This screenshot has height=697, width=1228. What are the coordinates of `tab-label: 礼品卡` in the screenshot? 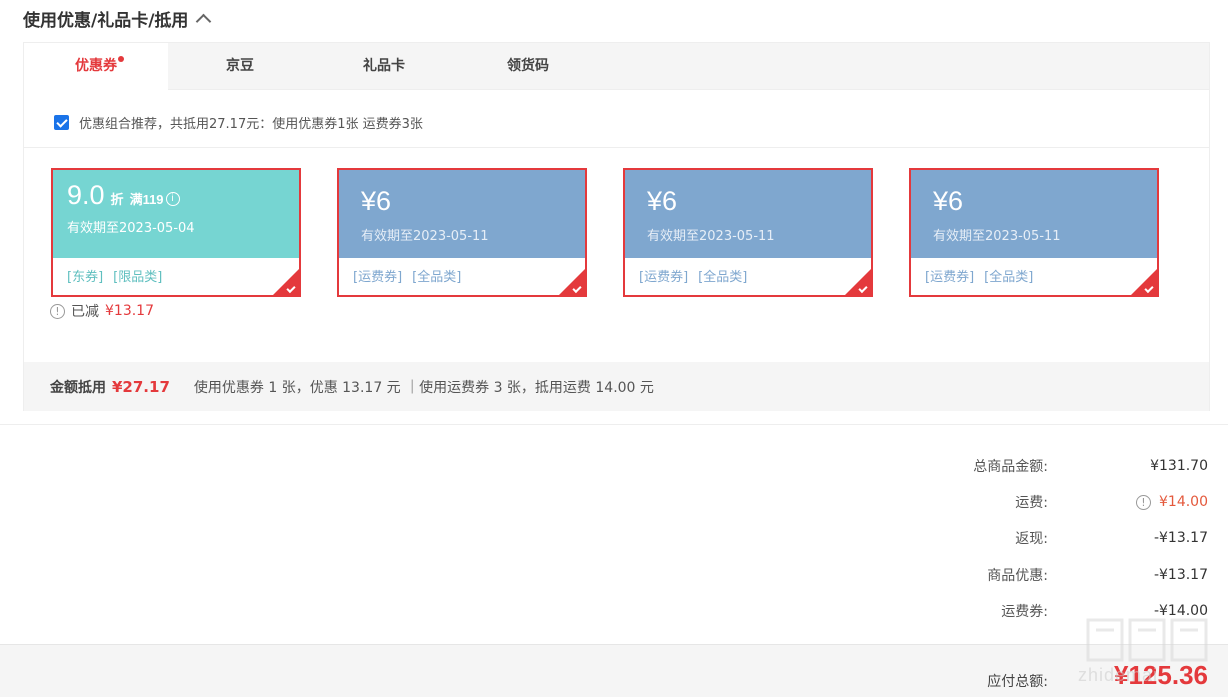 It's located at (384, 66).